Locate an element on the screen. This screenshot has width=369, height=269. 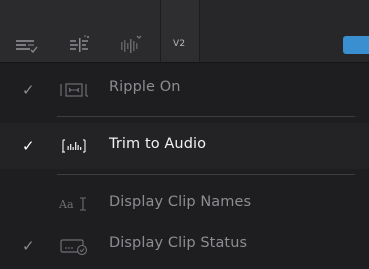
clip-names-icon: Aa is located at coordinates (73, 204).